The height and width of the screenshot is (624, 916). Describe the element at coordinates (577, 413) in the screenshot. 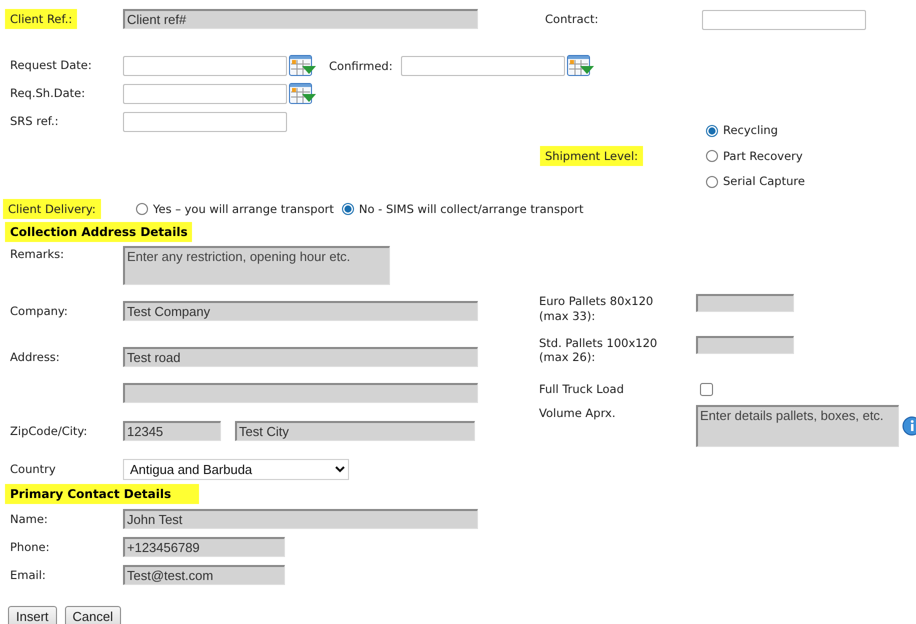

I see `field-label: Volume Aprx.` at that location.